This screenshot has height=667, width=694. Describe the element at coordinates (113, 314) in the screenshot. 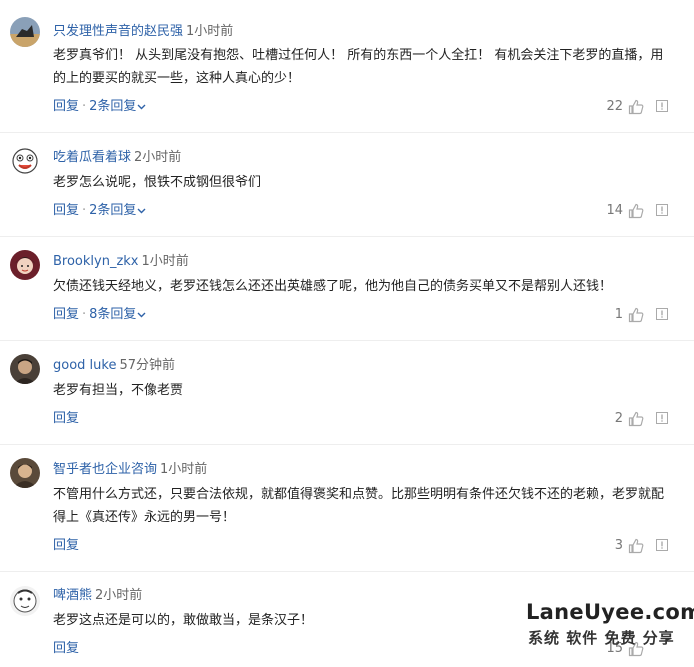

I see `replies-count: 8条回复` at that location.